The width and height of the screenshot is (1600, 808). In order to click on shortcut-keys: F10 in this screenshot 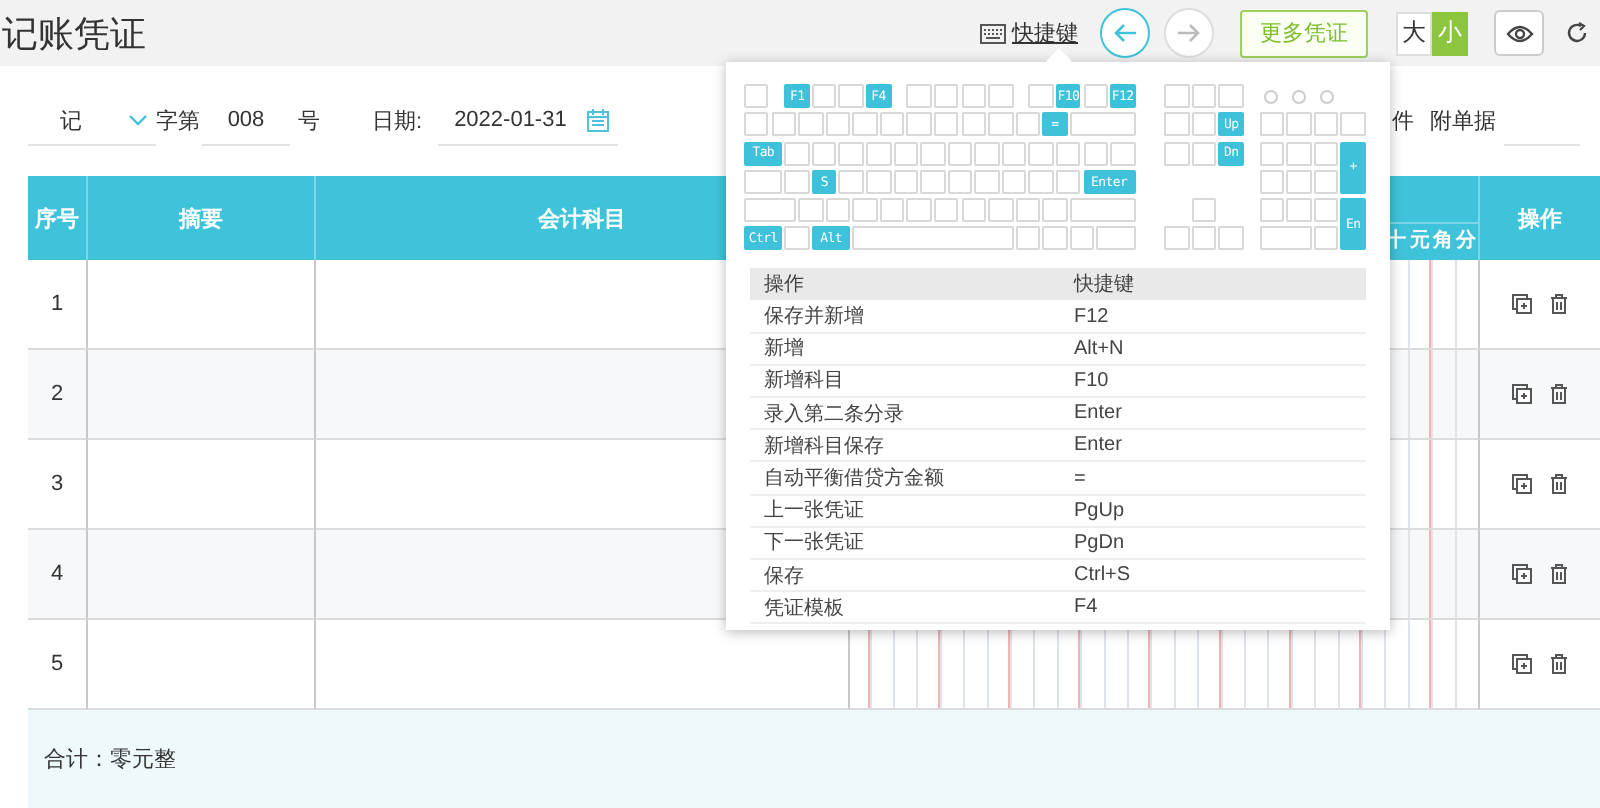, I will do `click(1213, 381)`.